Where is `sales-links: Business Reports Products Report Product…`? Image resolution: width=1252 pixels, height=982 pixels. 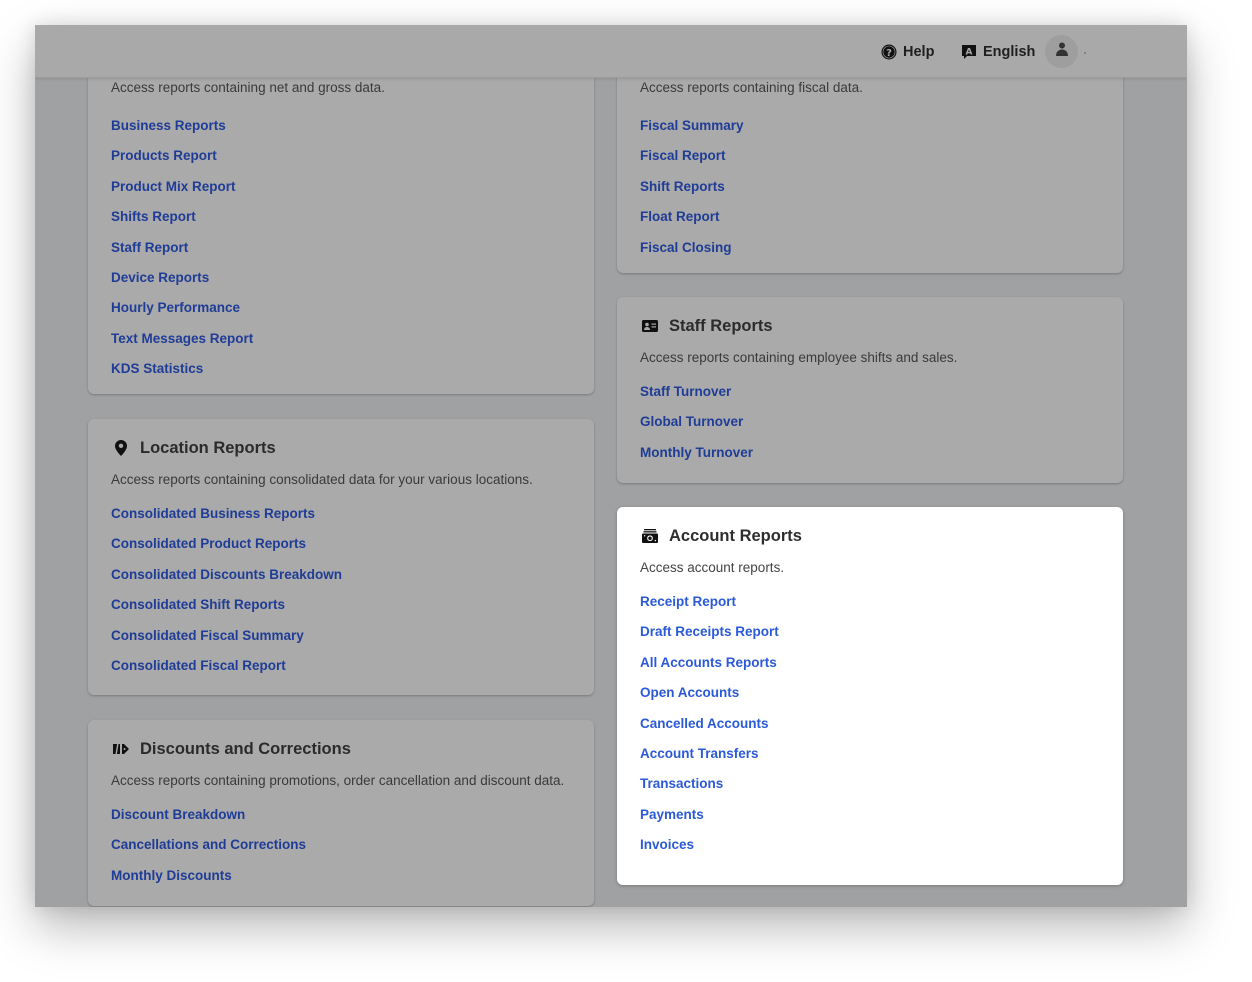 sales-links: Business Reports Products Report Product… is located at coordinates (182, 254).